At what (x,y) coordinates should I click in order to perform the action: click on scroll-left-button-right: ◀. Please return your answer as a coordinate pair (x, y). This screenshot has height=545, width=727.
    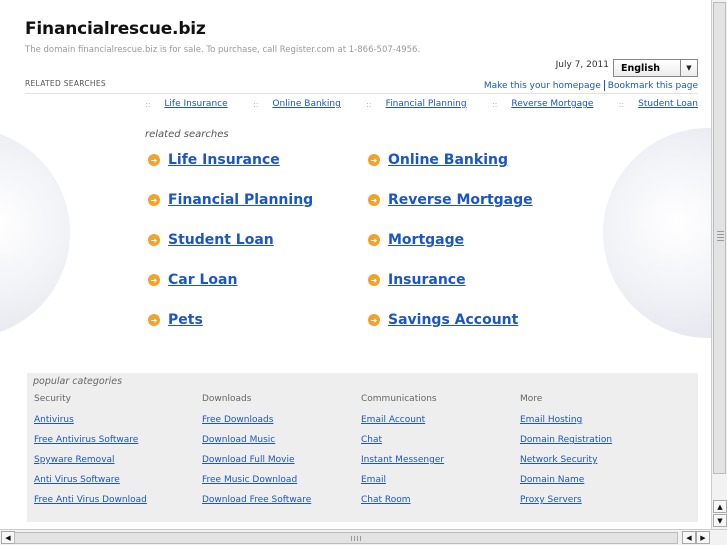
    Looking at the image, I should click on (689, 537).